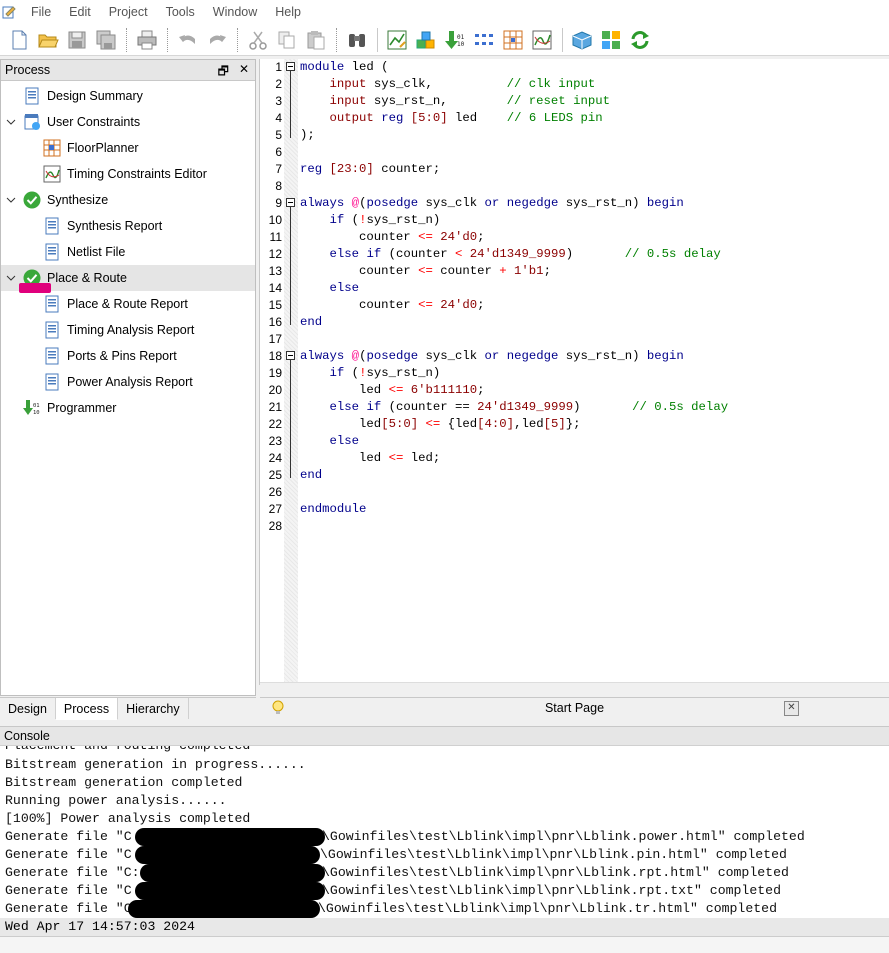  What do you see at coordinates (128, 12) in the screenshot?
I see `menu-project: Project` at bounding box center [128, 12].